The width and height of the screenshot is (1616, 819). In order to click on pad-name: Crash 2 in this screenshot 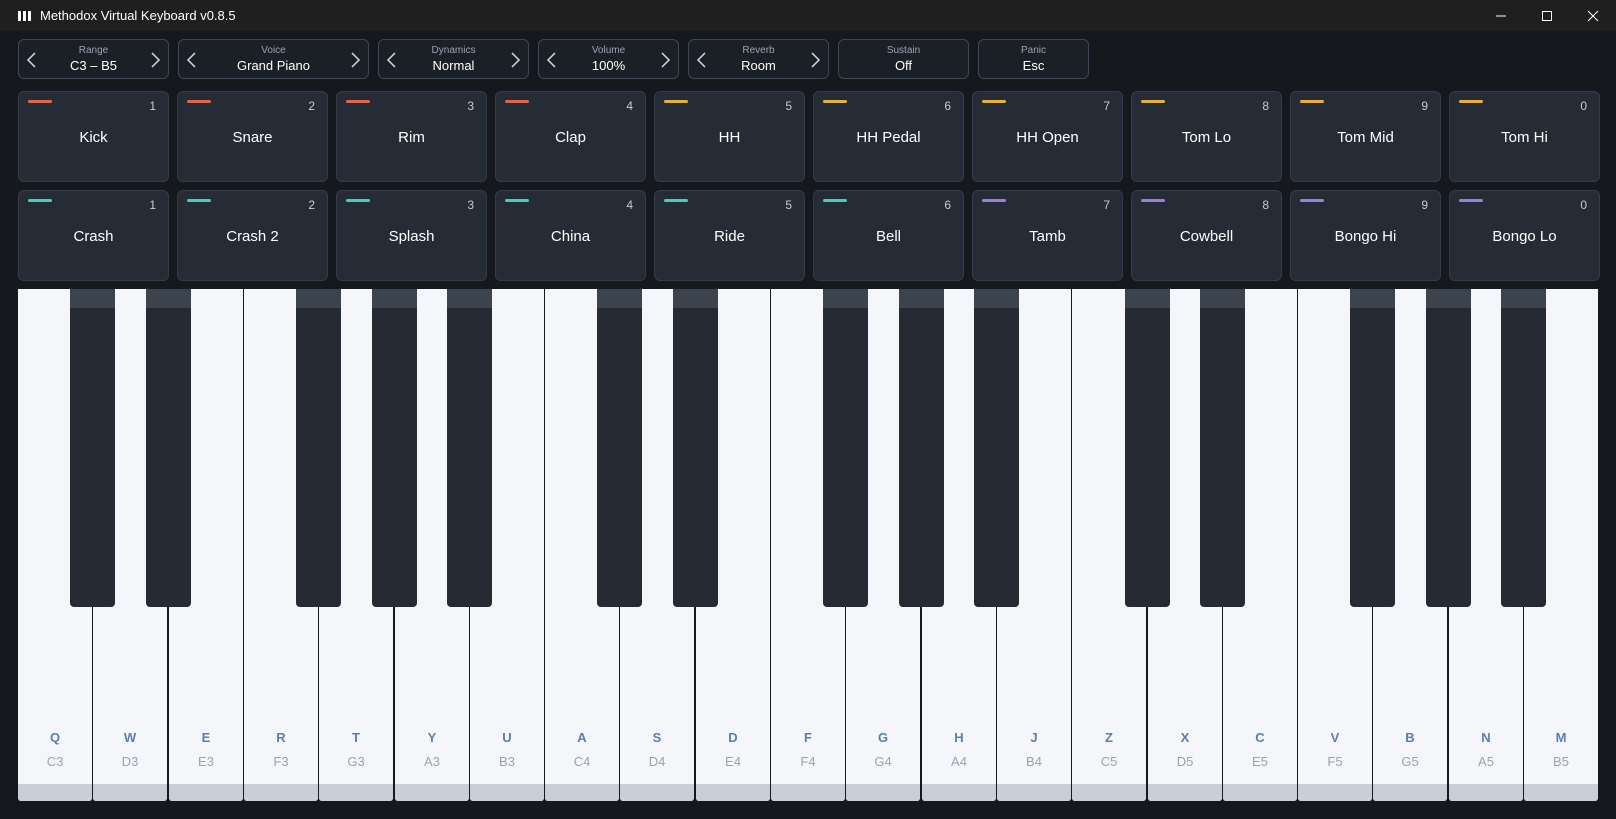, I will do `click(252, 236)`.